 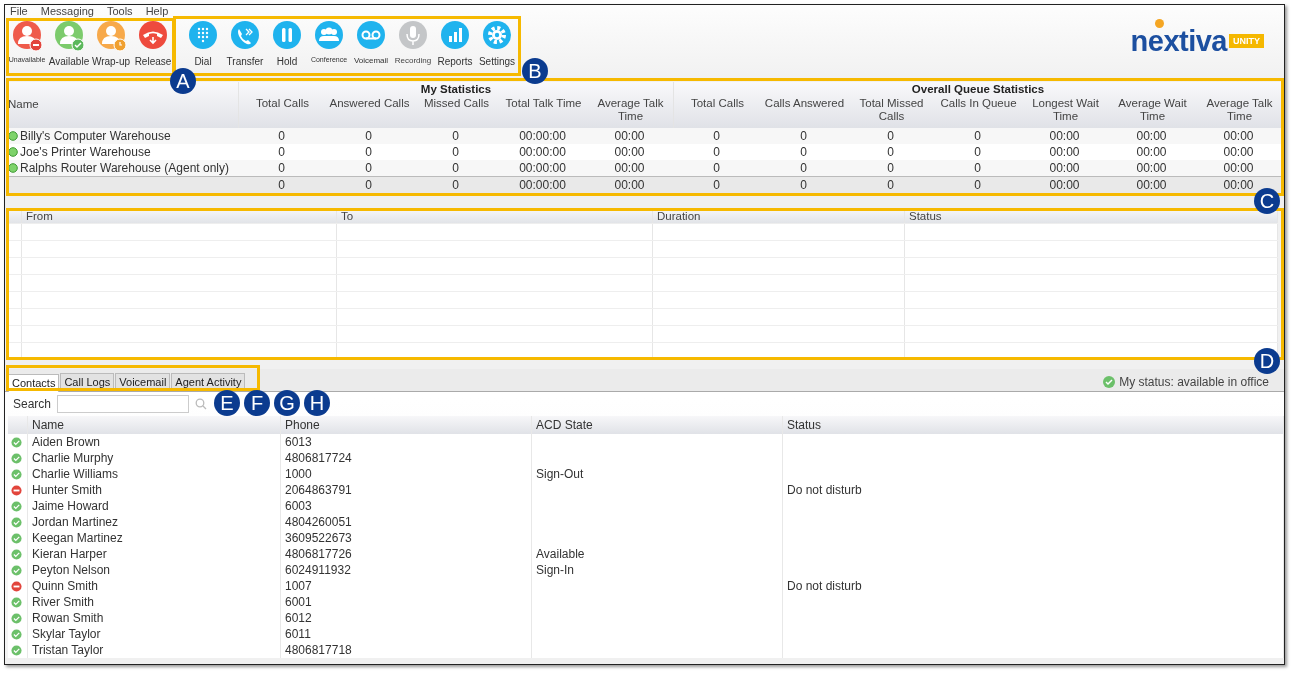 What do you see at coordinates (555, 570) in the screenshot?
I see `table-cell: Sign-In` at bounding box center [555, 570].